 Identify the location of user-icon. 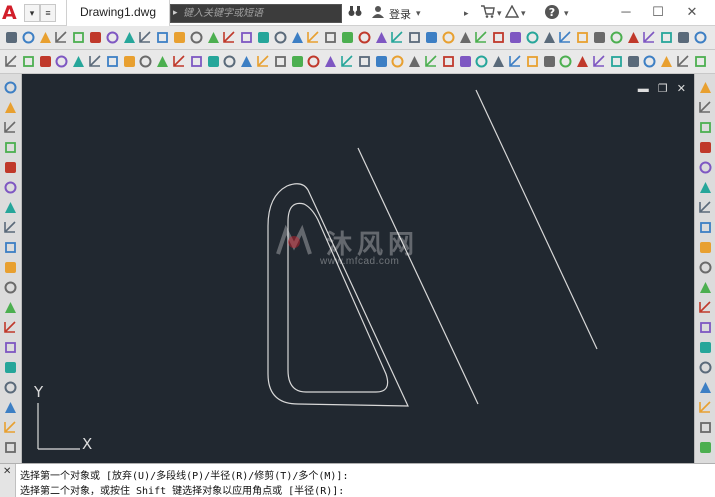
(378, 13).